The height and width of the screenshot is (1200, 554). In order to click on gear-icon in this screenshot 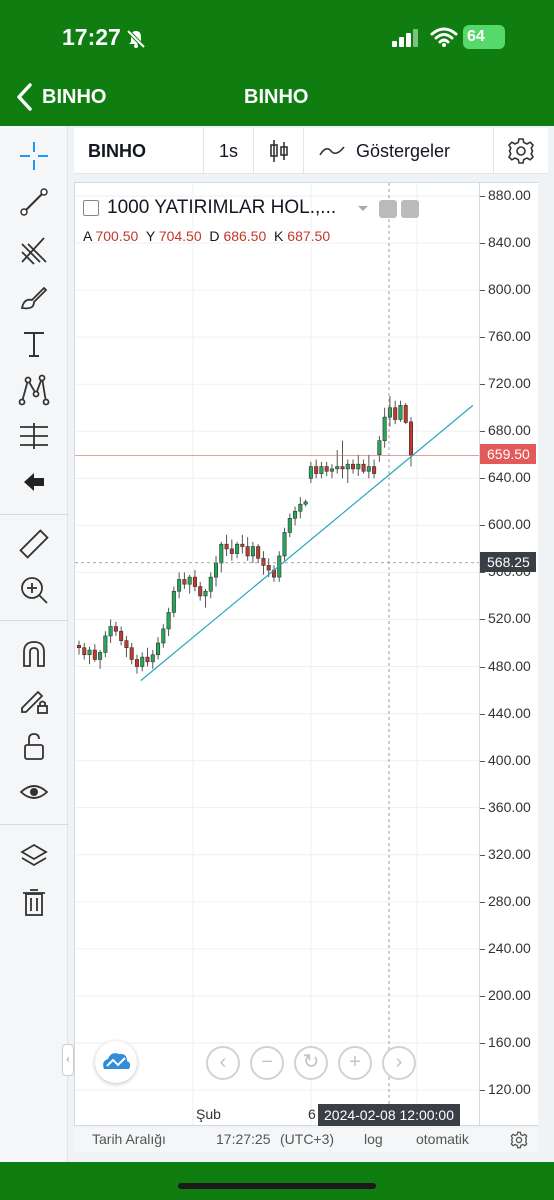, I will do `click(521, 151)`.